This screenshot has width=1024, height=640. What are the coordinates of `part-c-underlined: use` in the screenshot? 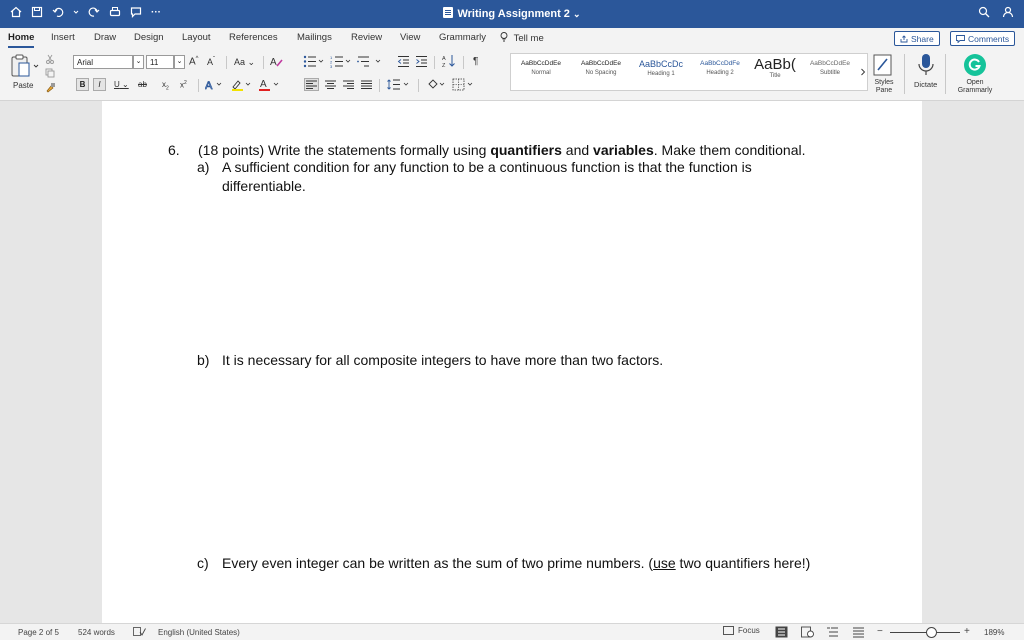 It's located at (664, 563).